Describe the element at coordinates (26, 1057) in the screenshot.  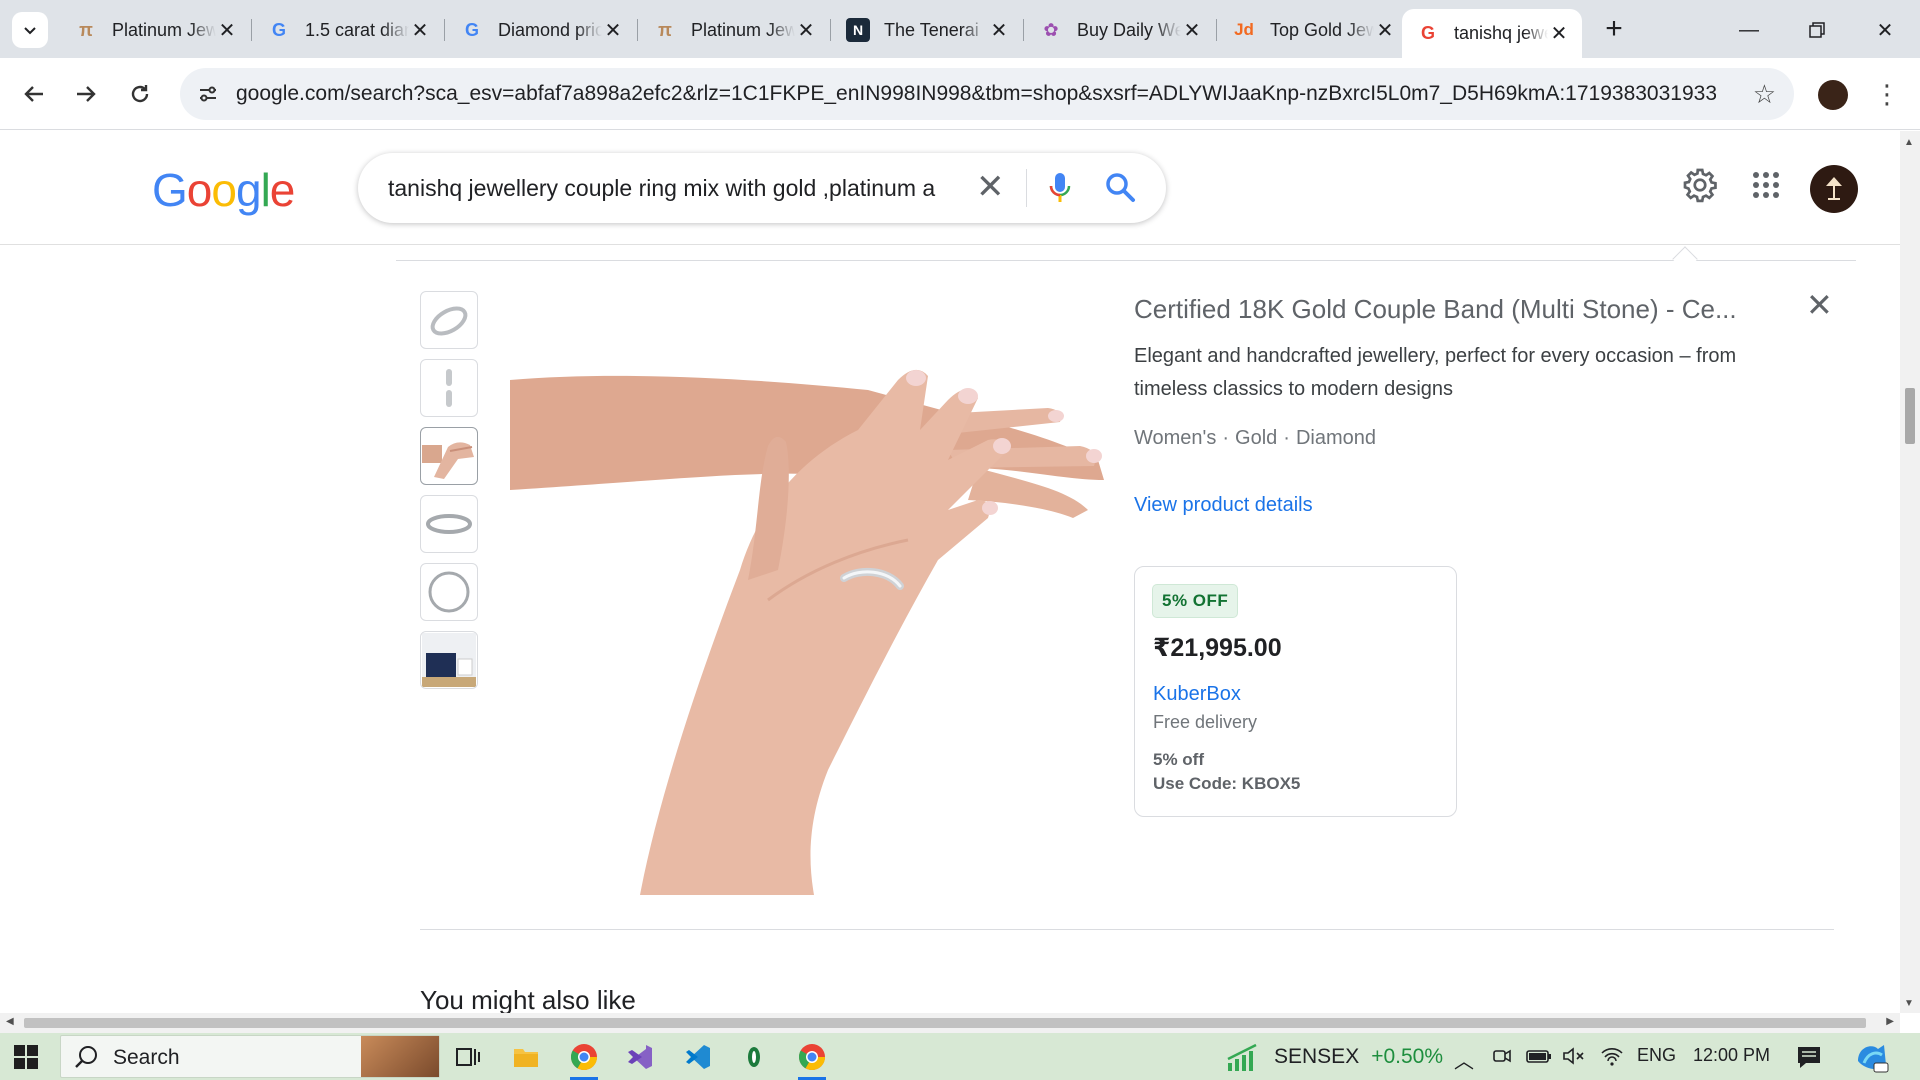
I see `windows-start-icon` at that location.